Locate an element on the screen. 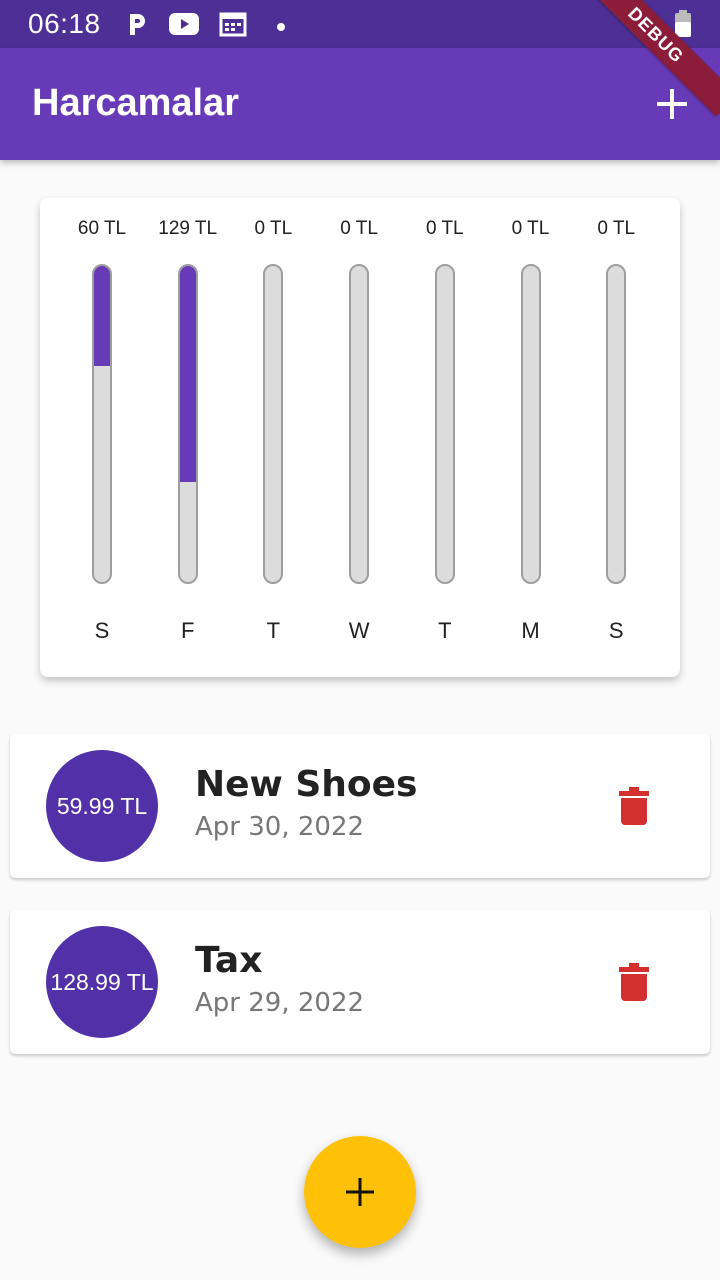  amount-avatar: 59.99 TL is located at coordinates (102, 806).